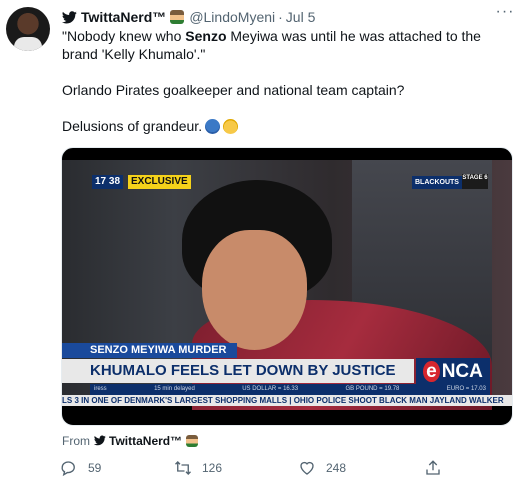 The height and width of the screenshot is (481, 526). Describe the element at coordinates (453, 371) in the screenshot. I see `channel-logo: e NCA` at that location.